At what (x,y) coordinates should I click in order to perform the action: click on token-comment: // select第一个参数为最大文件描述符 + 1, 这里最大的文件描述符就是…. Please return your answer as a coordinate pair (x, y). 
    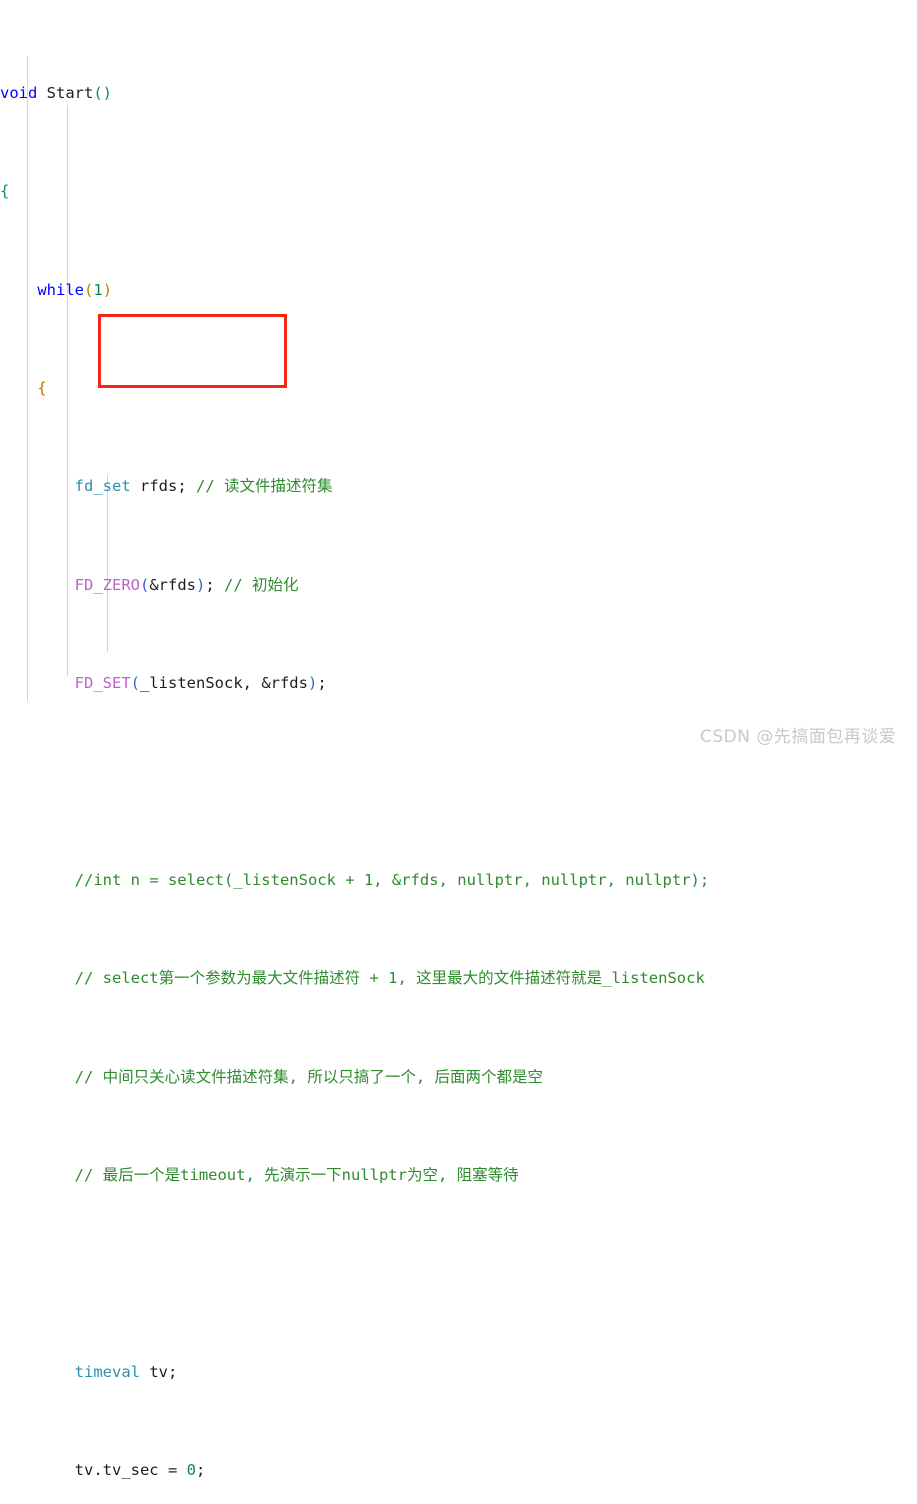
    Looking at the image, I should click on (389, 978).